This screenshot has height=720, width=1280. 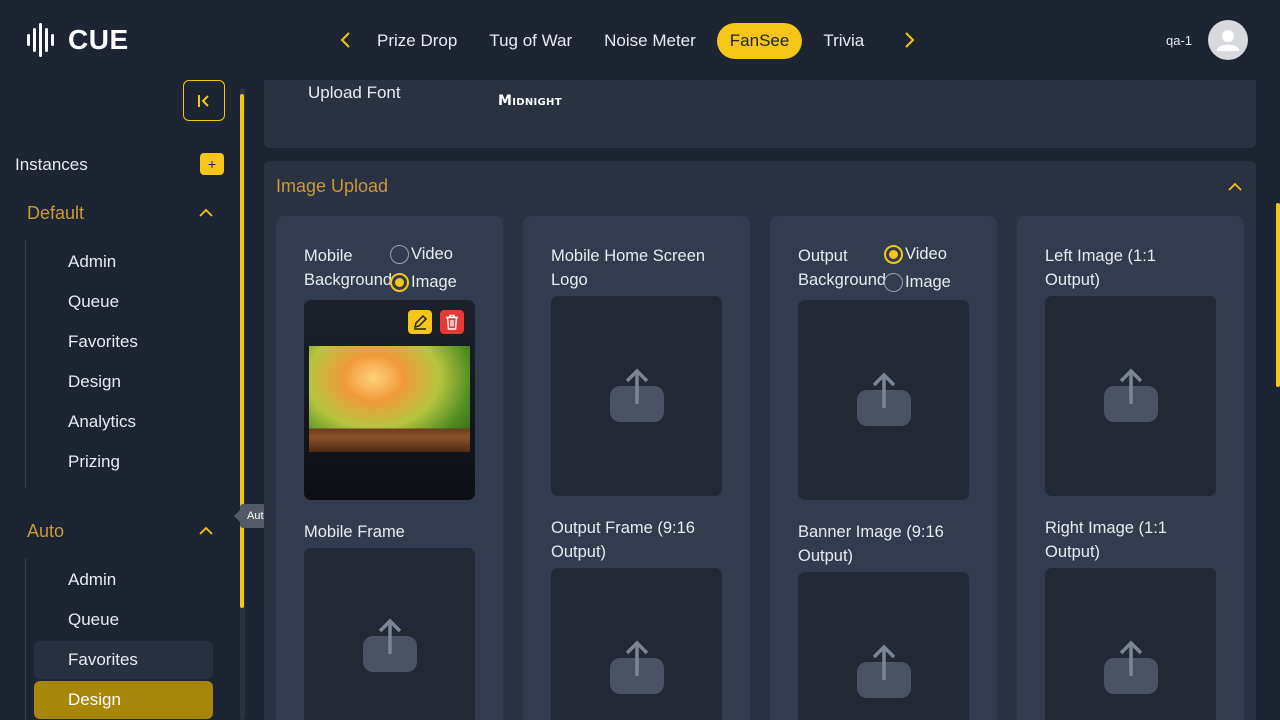 What do you see at coordinates (123, 422) in the screenshot?
I see `sidebar-item-default-analytics: Analytics` at bounding box center [123, 422].